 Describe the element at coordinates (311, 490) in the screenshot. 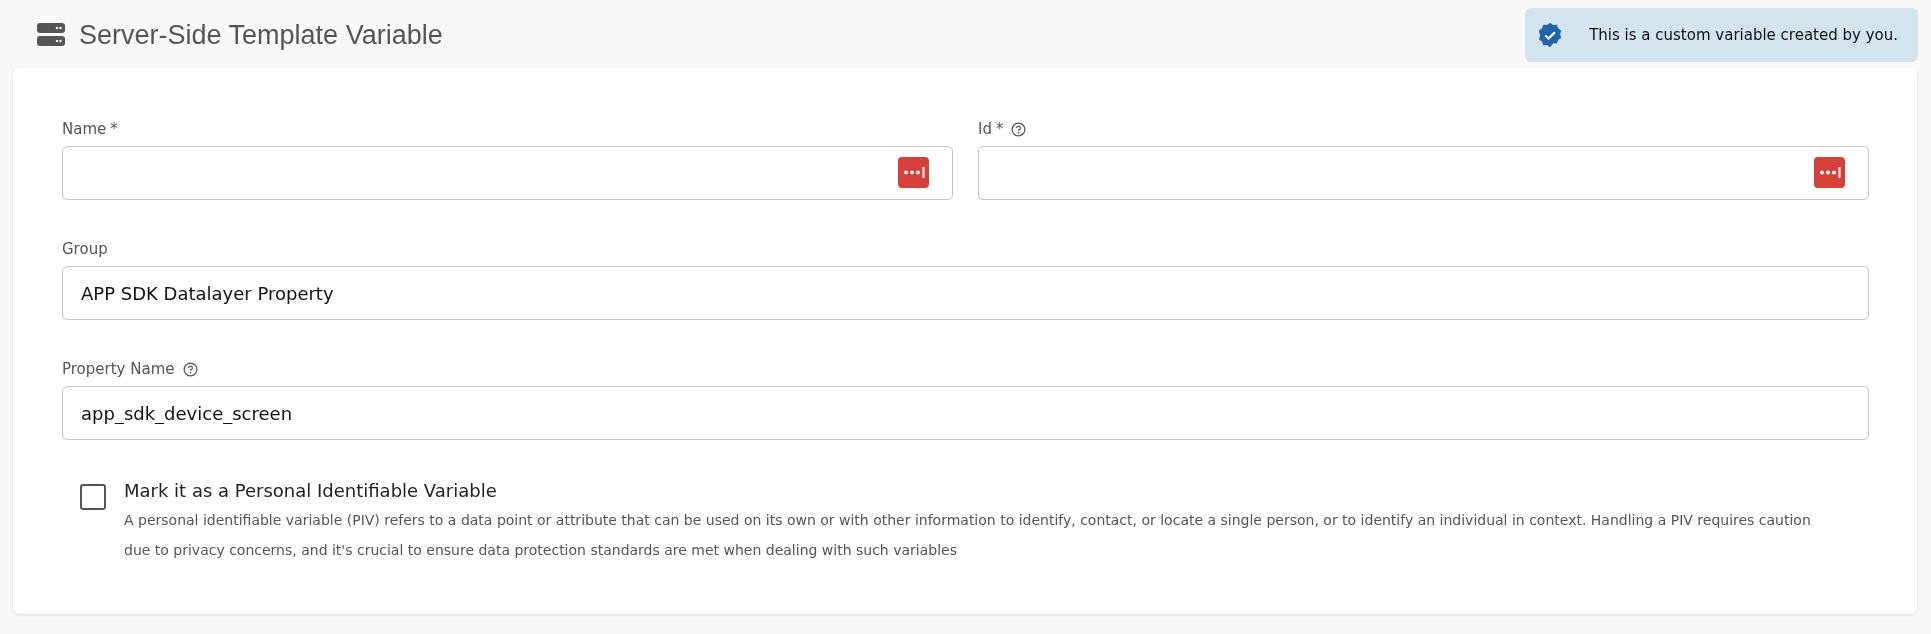

I see `checkbox-label: Mark it as a Personal Identifiable Variable` at that location.